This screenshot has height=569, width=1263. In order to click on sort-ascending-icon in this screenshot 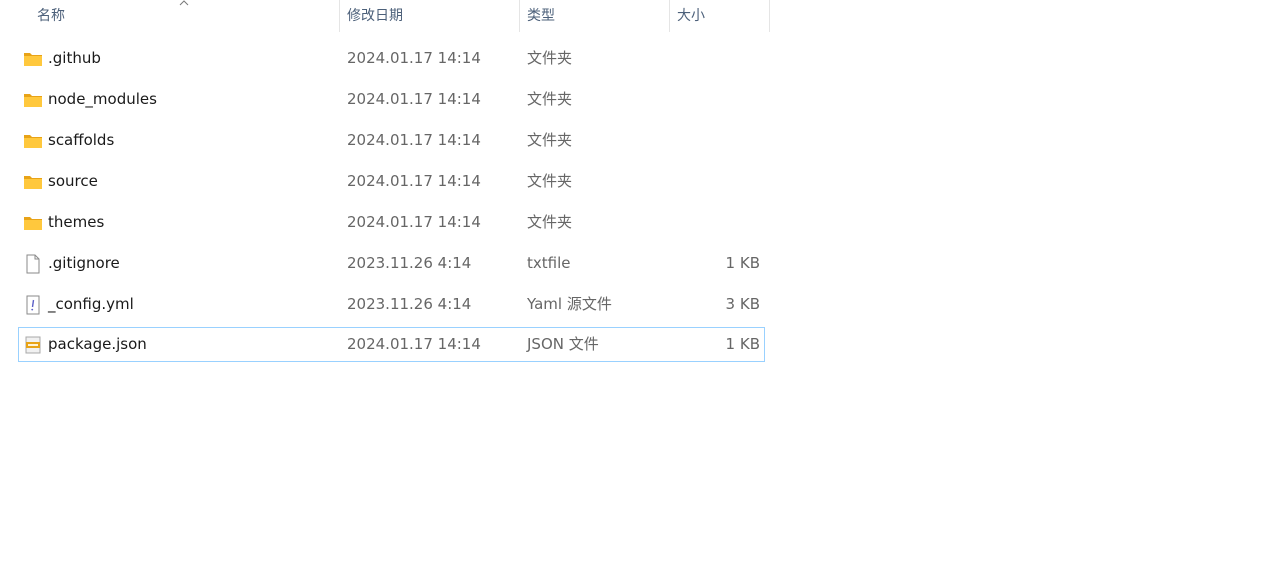, I will do `click(184, 3)`.